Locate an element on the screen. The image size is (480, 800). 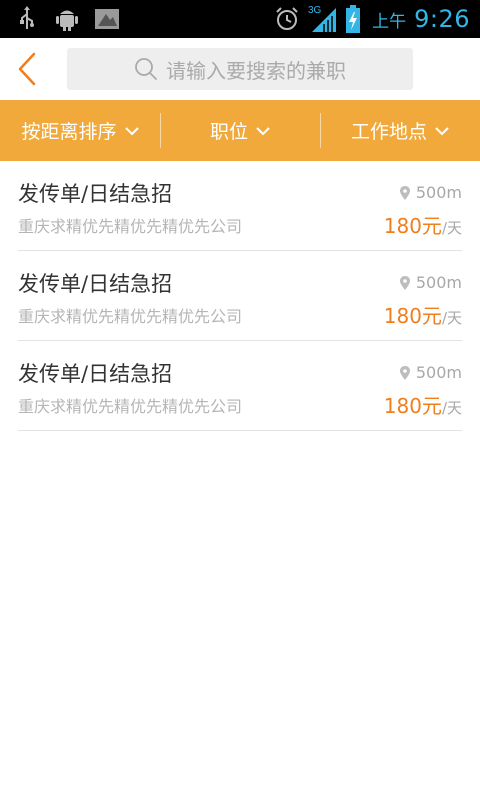
system-status: 3G 上午 9:26 is located at coordinates (372, 19).